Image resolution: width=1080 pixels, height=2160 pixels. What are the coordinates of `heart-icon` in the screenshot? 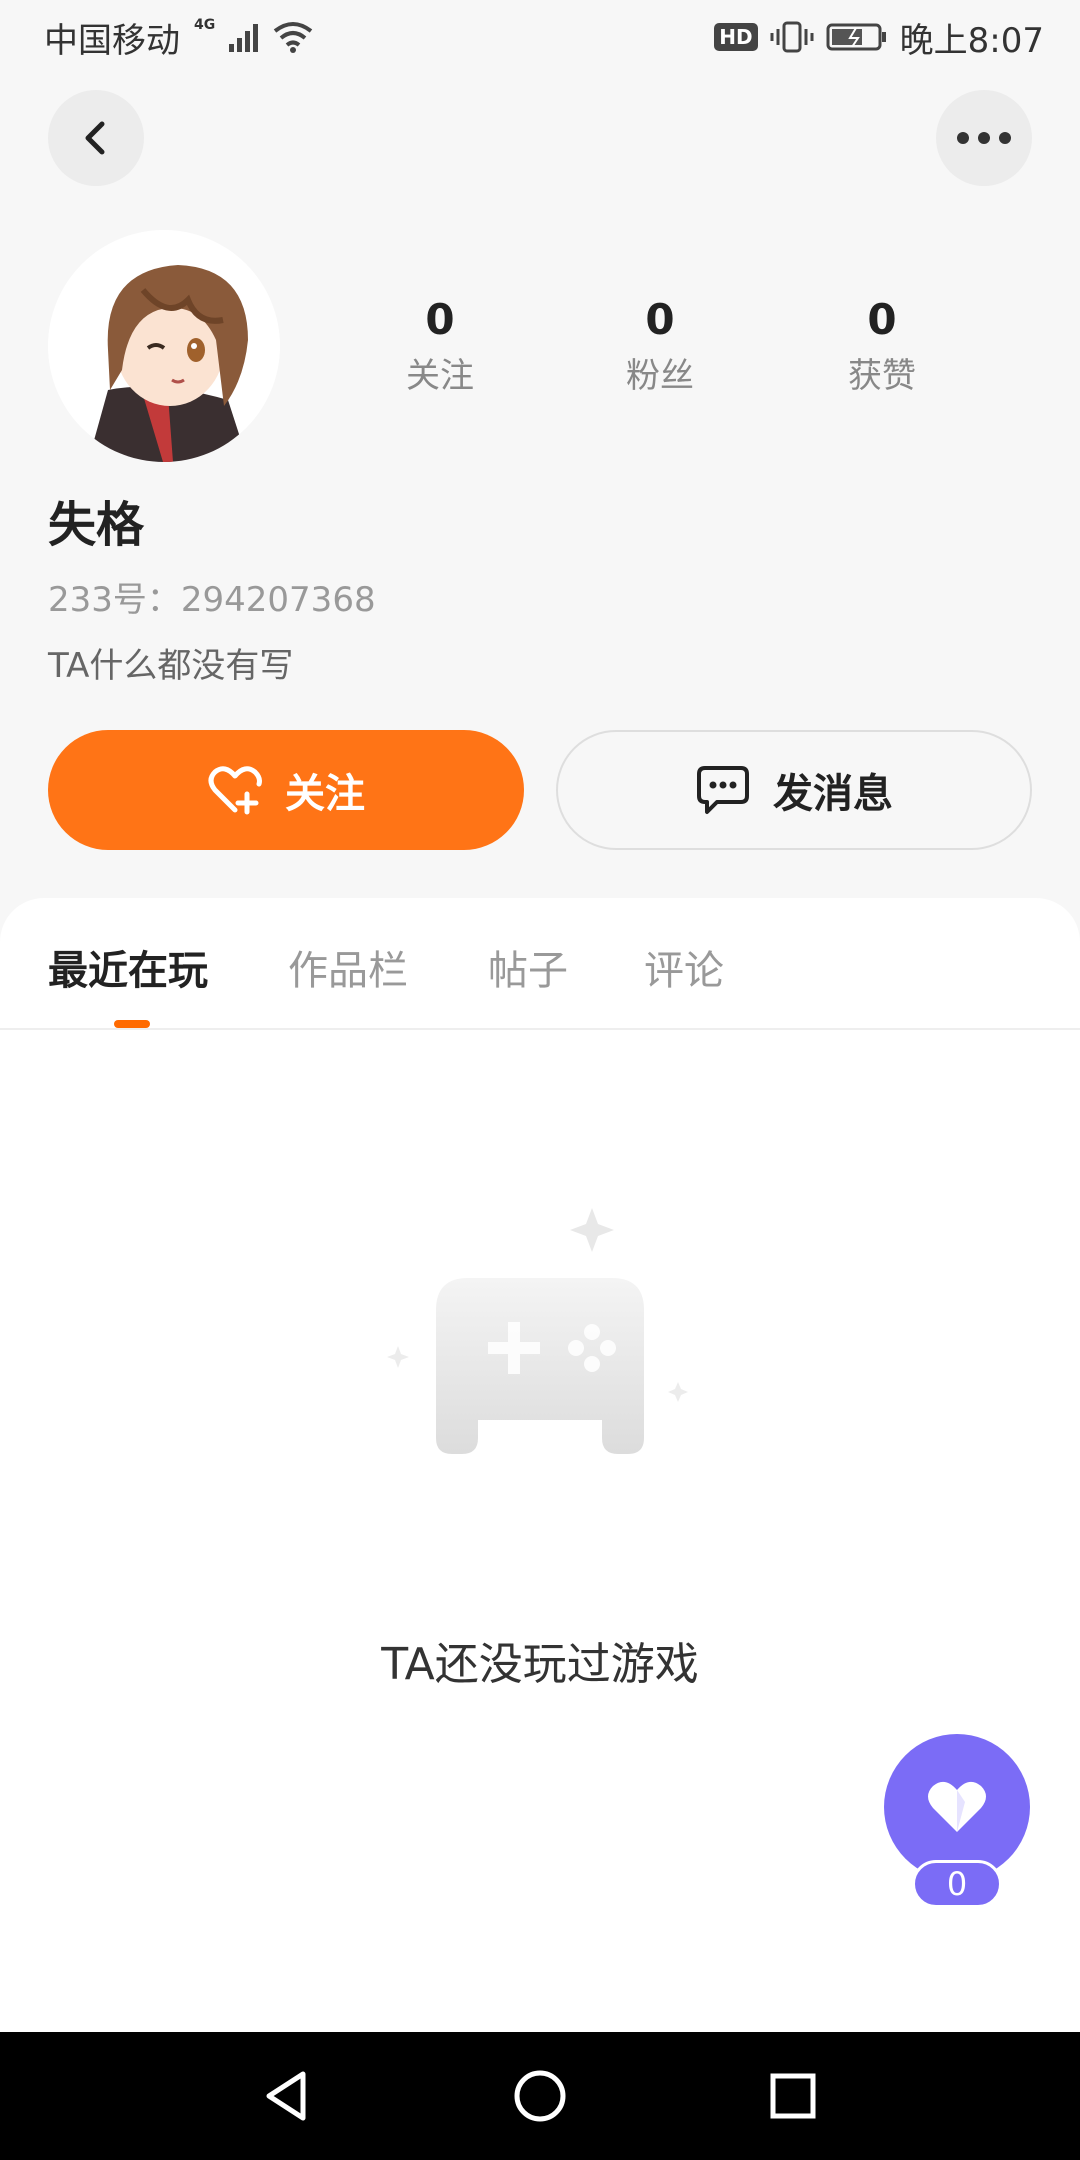 It's located at (957, 1806).